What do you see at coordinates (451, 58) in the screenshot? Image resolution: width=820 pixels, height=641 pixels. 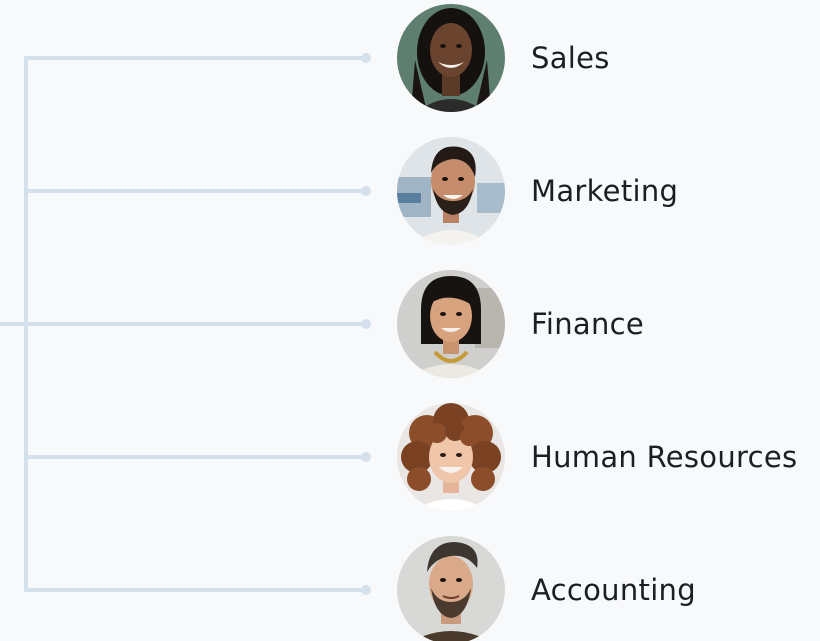 I see `woman-braids-avatar` at bounding box center [451, 58].